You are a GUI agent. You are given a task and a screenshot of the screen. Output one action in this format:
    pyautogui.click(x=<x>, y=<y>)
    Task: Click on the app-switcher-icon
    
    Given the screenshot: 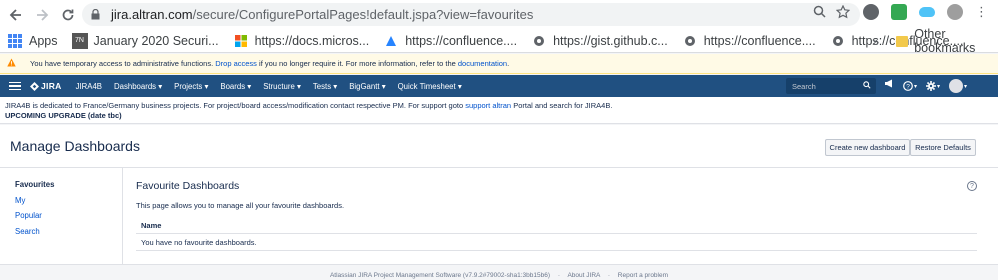 What is the action you would take?
    pyautogui.click(x=15, y=86)
    